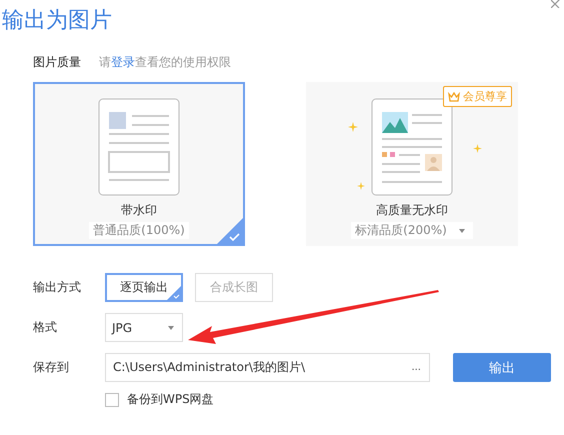  Describe the element at coordinates (461, 230) in the screenshot. I see `dropdown-icon` at that location.